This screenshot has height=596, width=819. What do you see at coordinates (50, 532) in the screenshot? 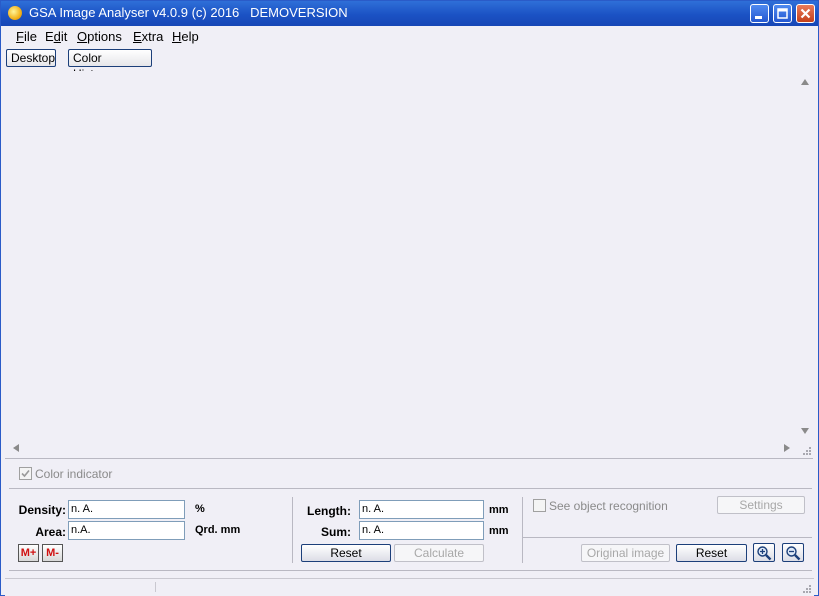
I see `area-label: Area:` at bounding box center [50, 532].